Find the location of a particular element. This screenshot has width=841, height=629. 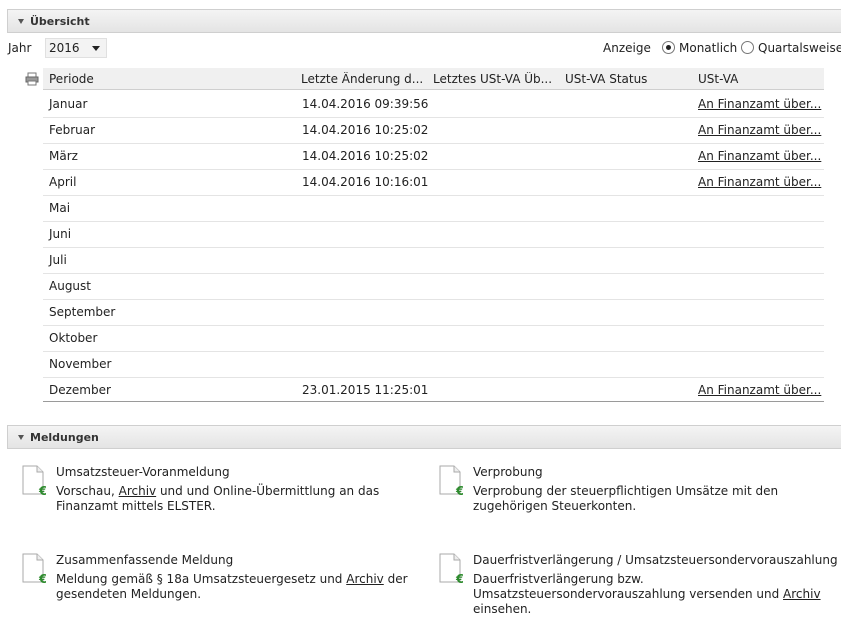

cell-periode: November is located at coordinates (80, 364).